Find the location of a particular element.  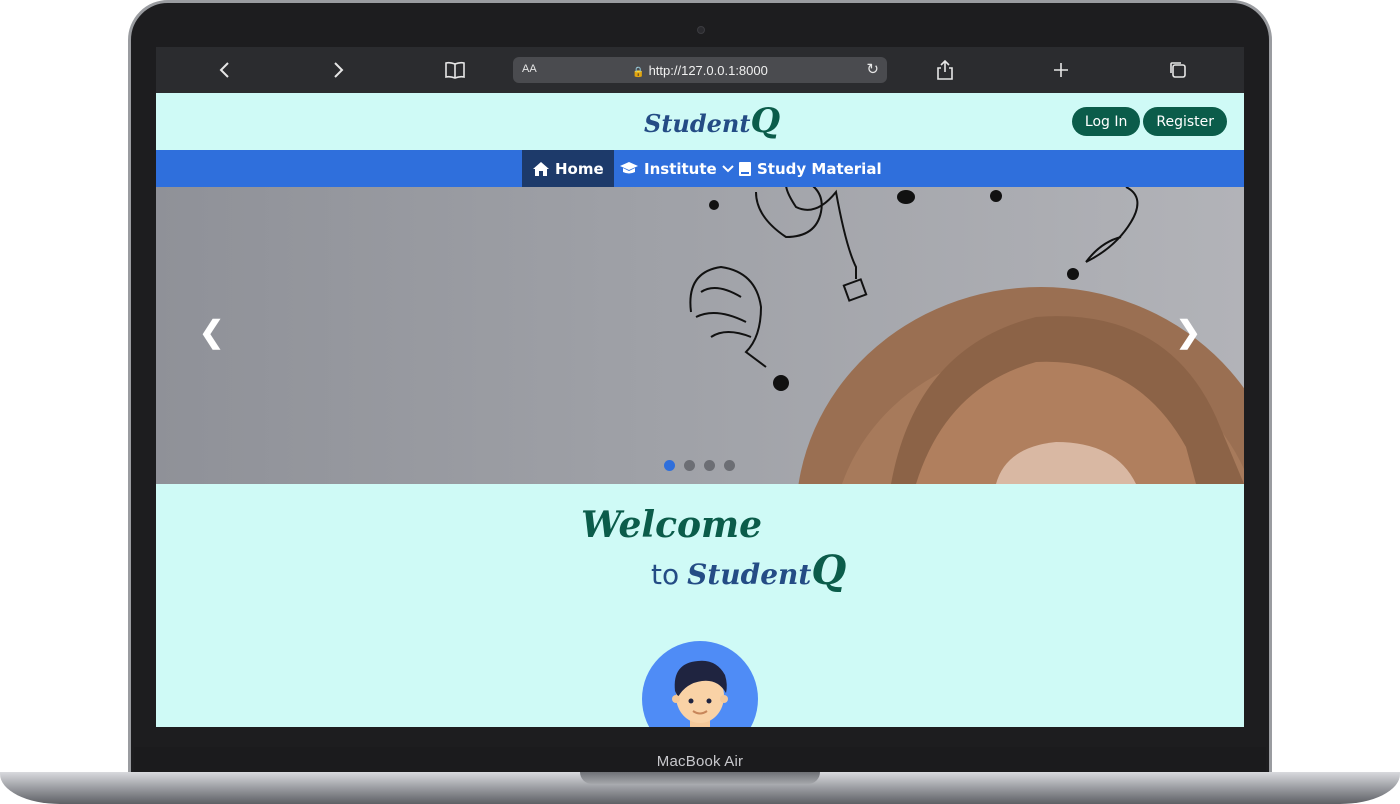

home-icon is located at coordinates (541, 168).